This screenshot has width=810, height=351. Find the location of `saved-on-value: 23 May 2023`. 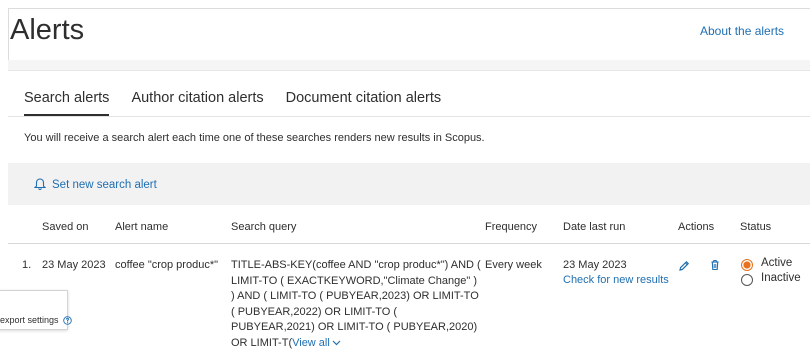

saved-on-value: 23 May 2023 is located at coordinates (74, 265).